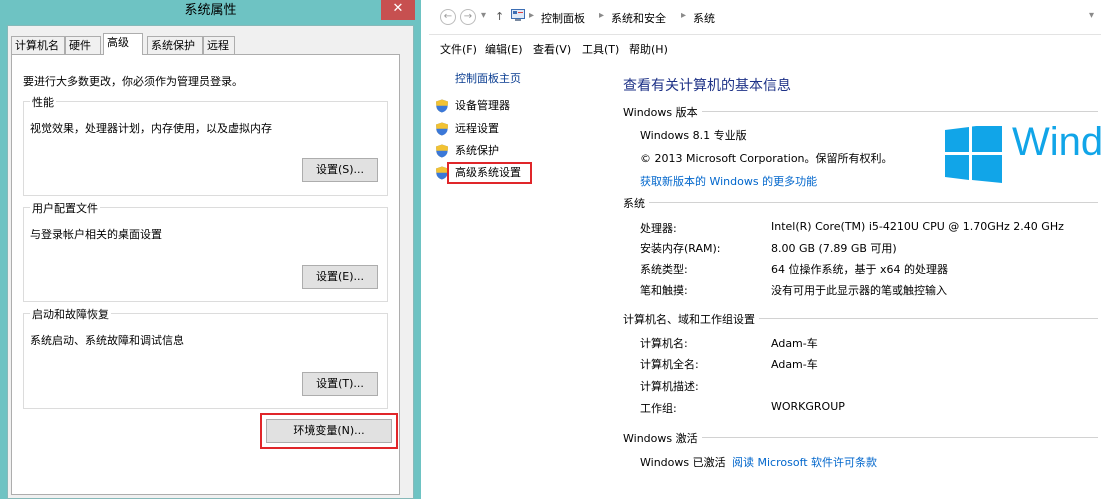 The width and height of the screenshot is (1101, 499). I want to click on windows-logo-icon, so click(973, 154).